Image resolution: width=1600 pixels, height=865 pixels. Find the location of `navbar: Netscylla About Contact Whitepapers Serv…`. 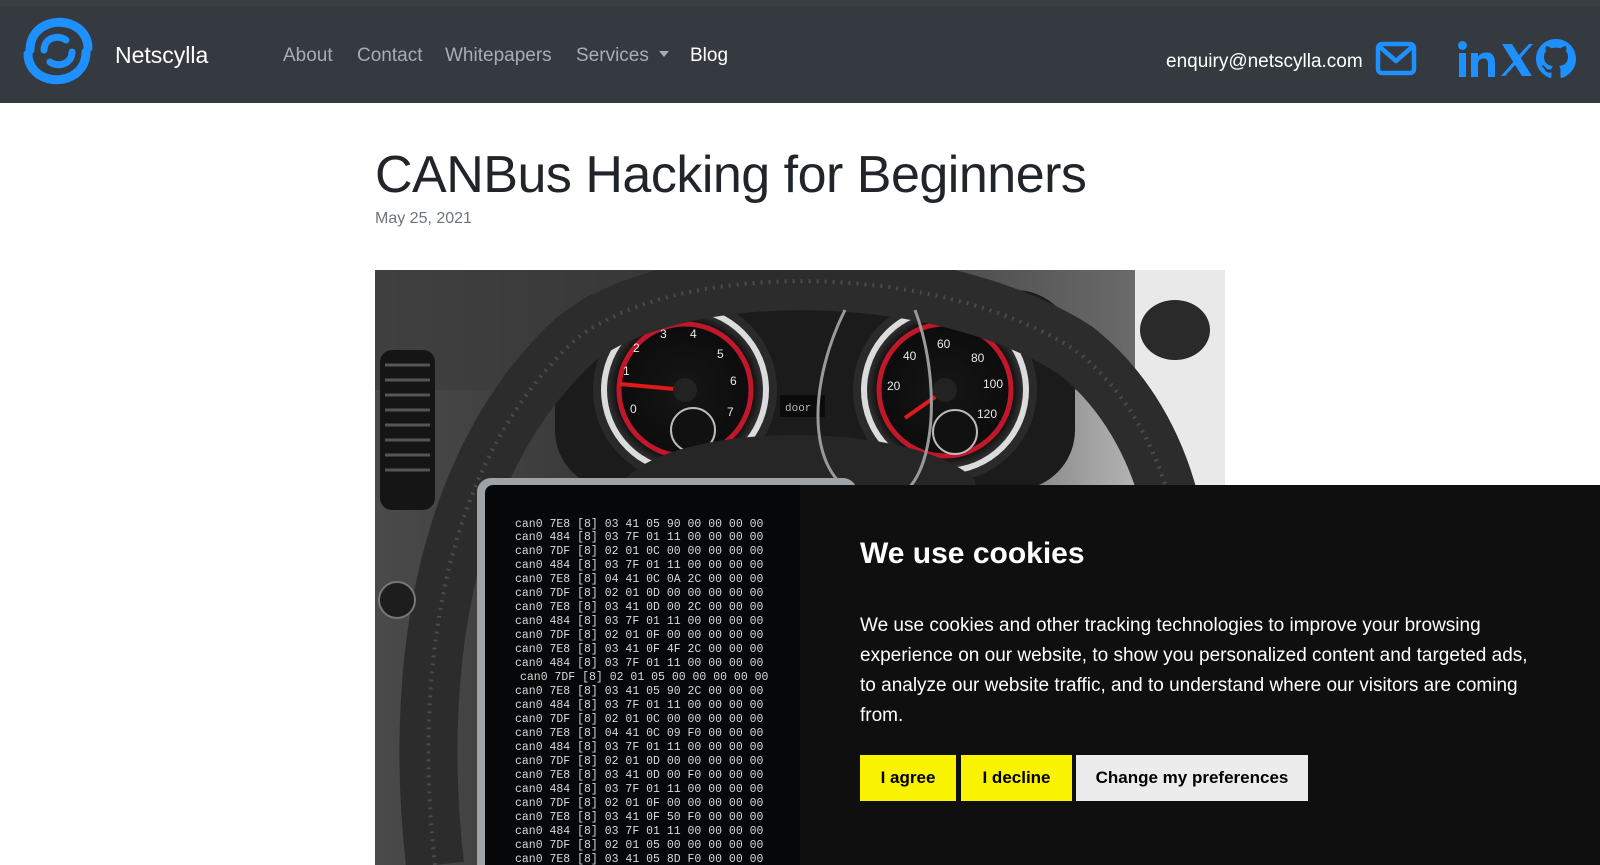

navbar: Netscylla About Contact Whitepapers Serv… is located at coordinates (800, 54).